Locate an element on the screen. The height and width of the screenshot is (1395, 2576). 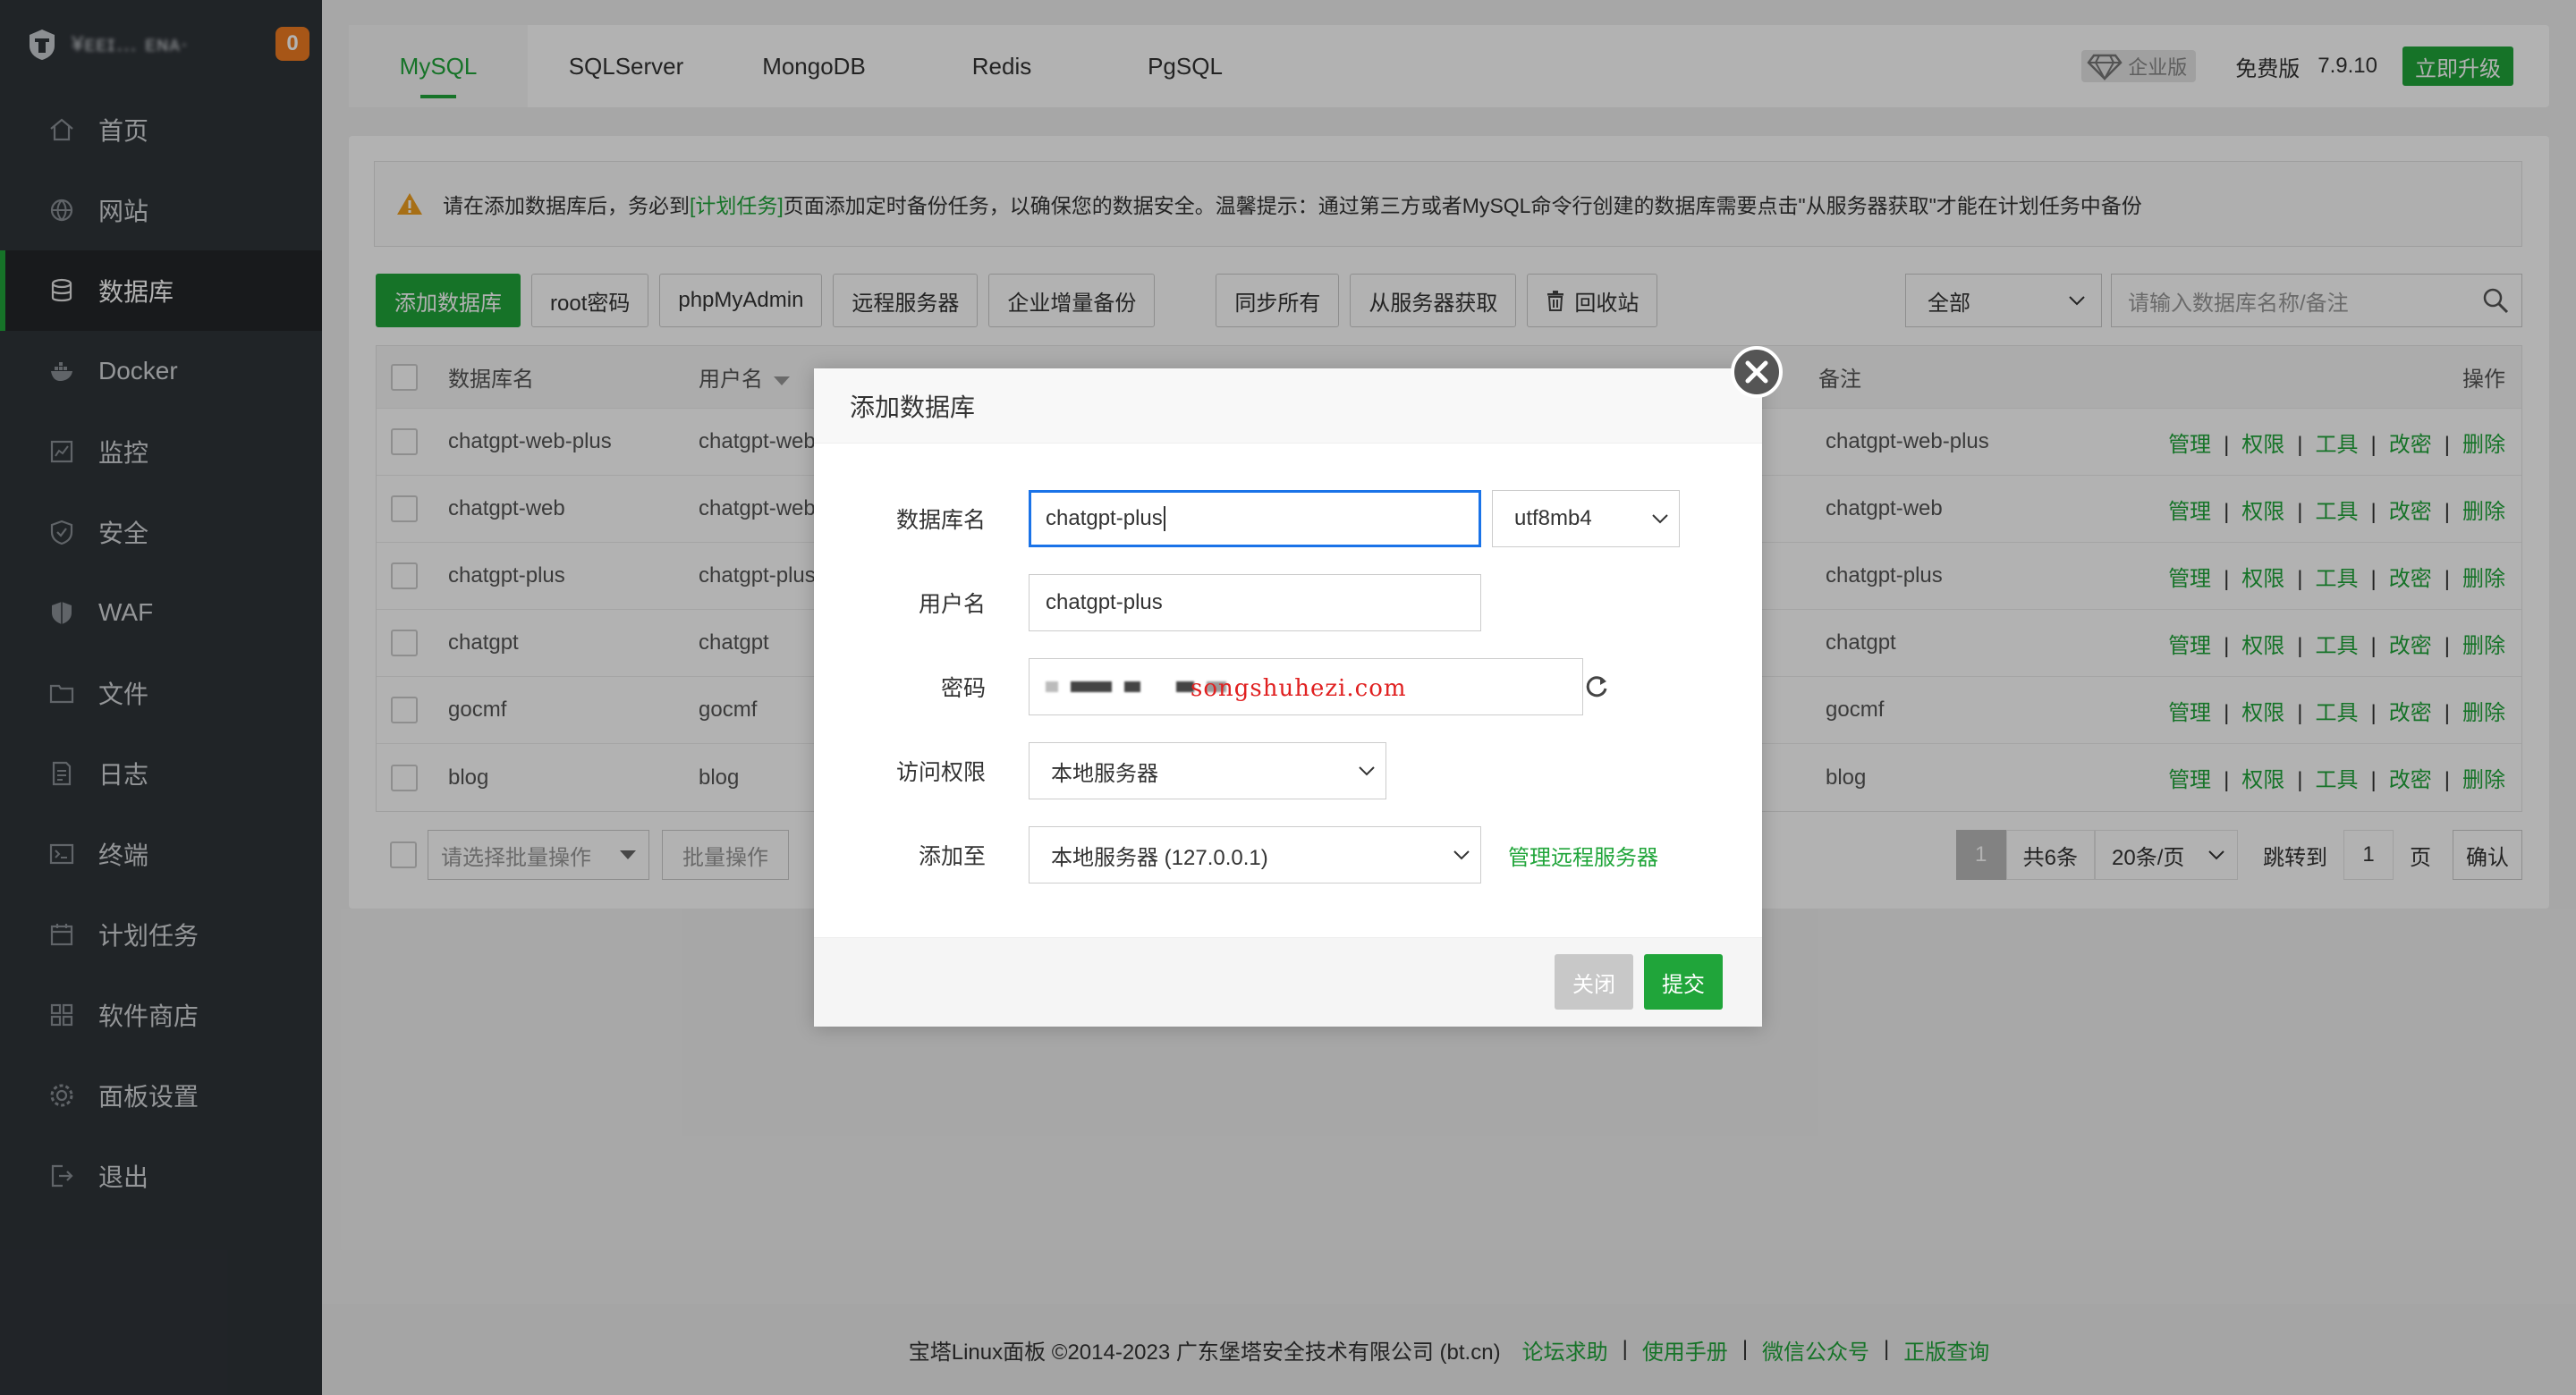
charset-select: utf8mb4 is located at coordinates (1586, 518).